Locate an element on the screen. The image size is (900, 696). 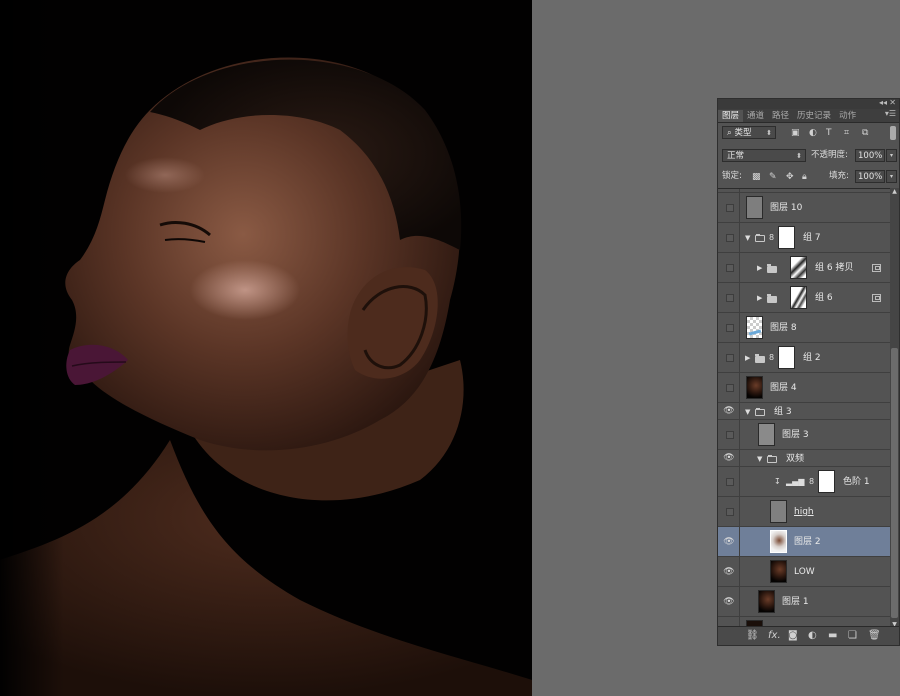
layer-row-selected: 👁︎ 图层 2 is located at coordinates (804, 542).